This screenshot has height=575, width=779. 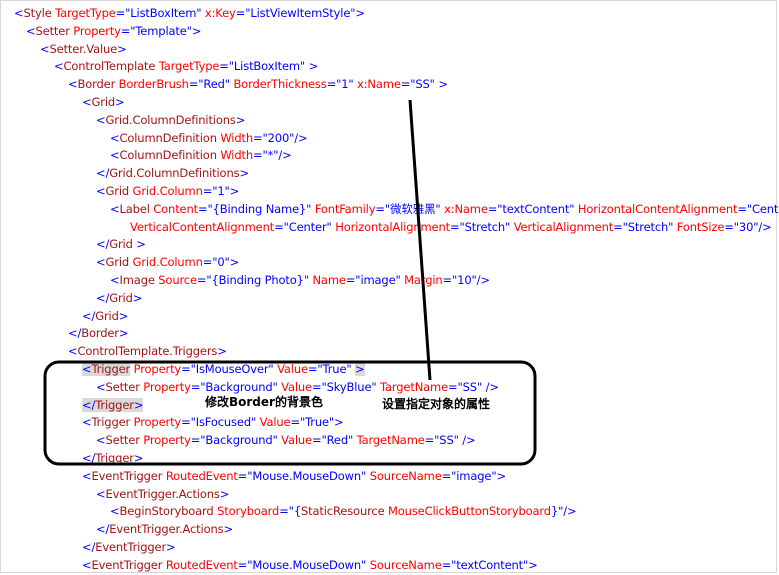 I want to click on trigger-callout-box, so click(x=290, y=413).